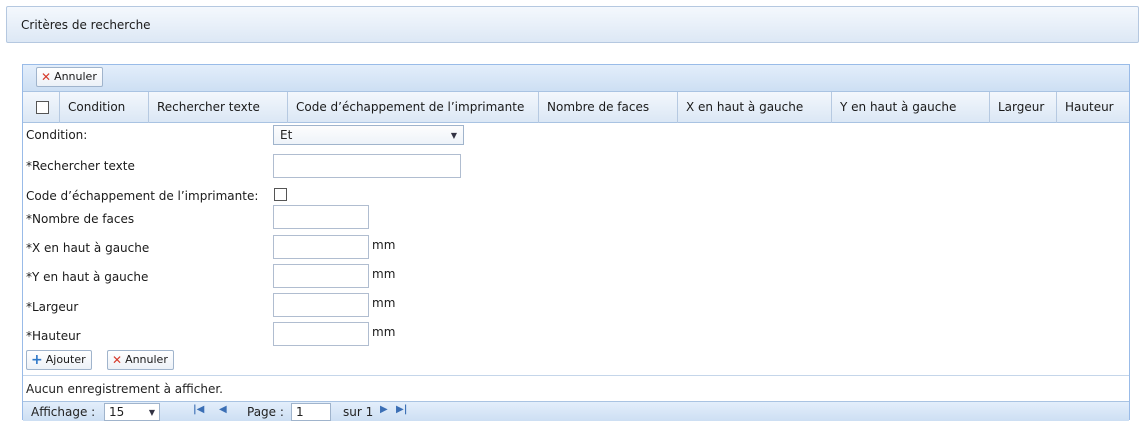 Image resolution: width=1145 pixels, height=429 pixels. Describe the element at coordinates (218, 107) in the screenshot. I see `column-header-search-text: Rechercher texte` at that location.